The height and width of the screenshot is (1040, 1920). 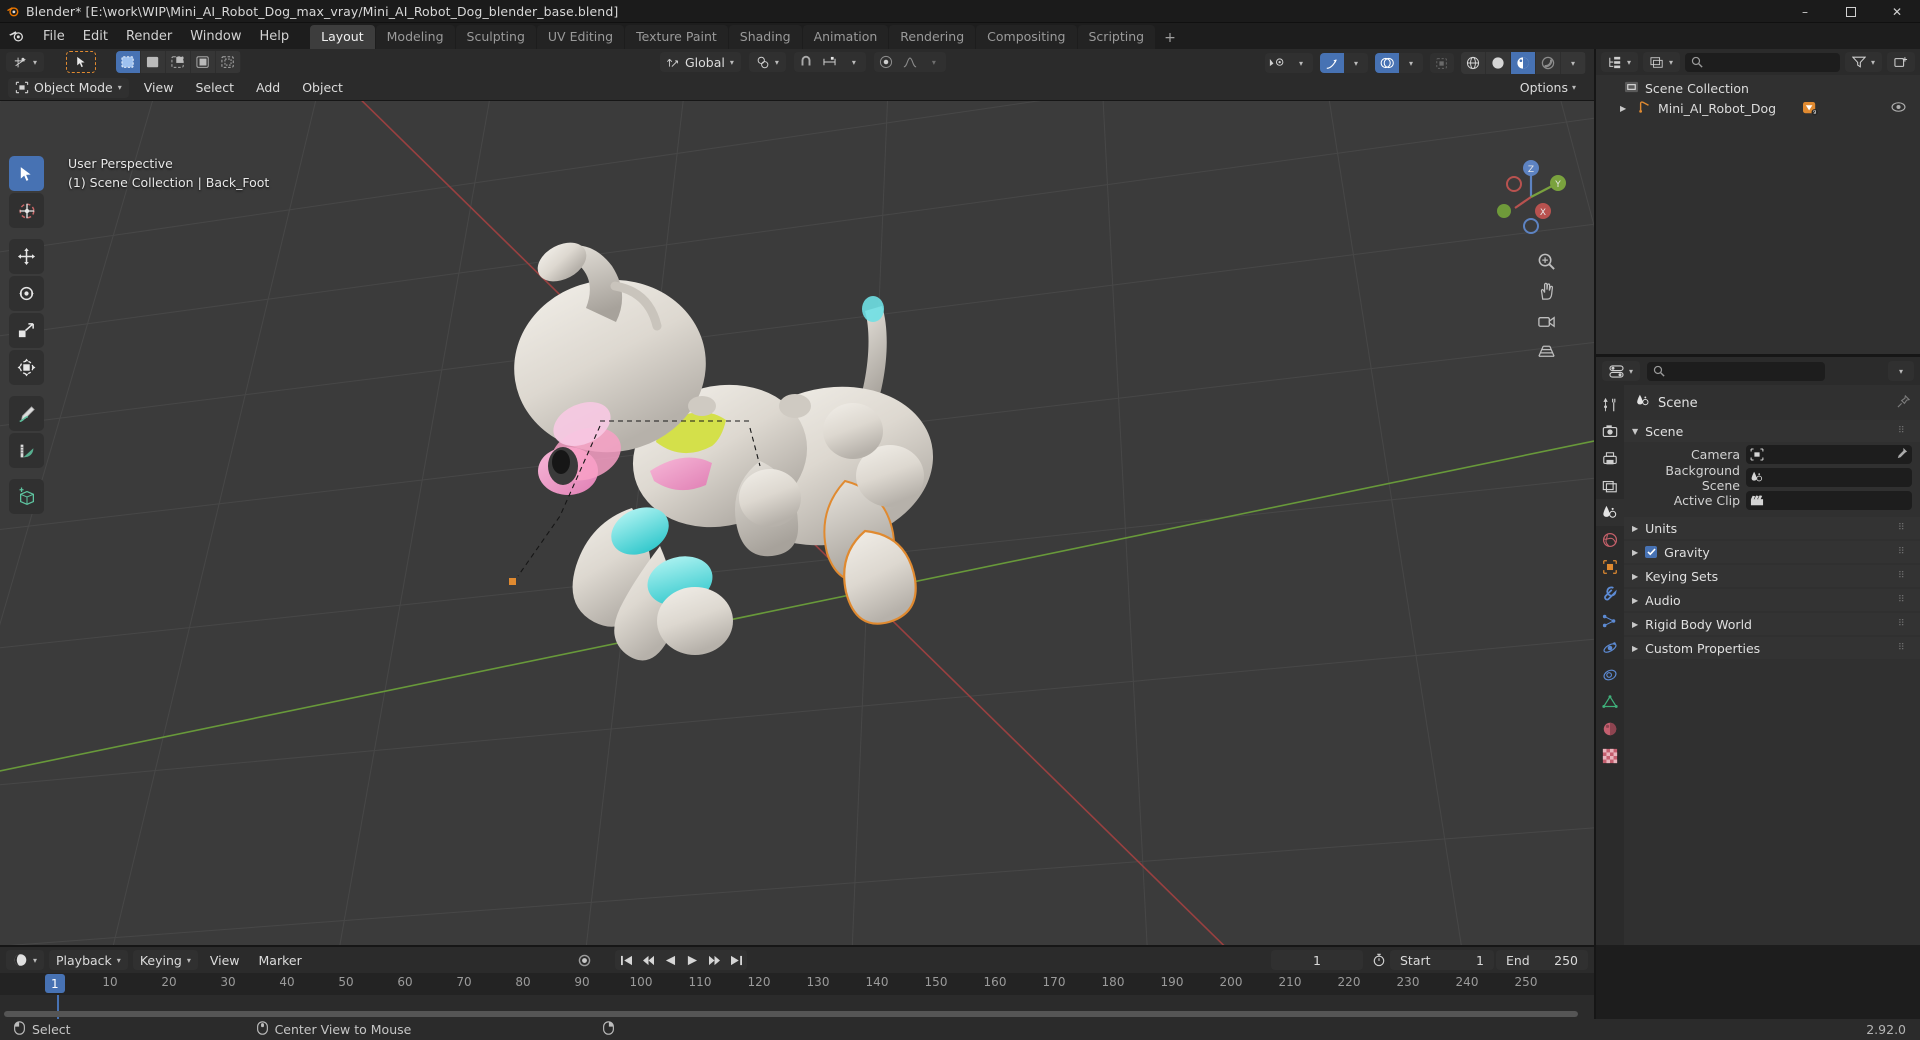 I want to click on timeline-menu-keying: Keying ▾, so click(x=165, y=960).